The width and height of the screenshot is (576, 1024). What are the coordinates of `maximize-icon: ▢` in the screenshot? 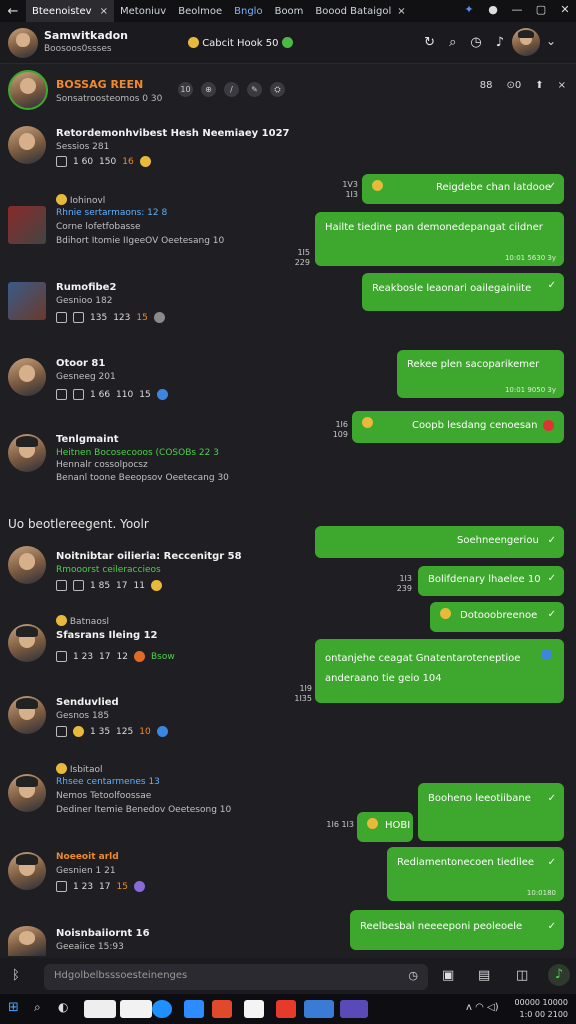 It's located at (541, 9).